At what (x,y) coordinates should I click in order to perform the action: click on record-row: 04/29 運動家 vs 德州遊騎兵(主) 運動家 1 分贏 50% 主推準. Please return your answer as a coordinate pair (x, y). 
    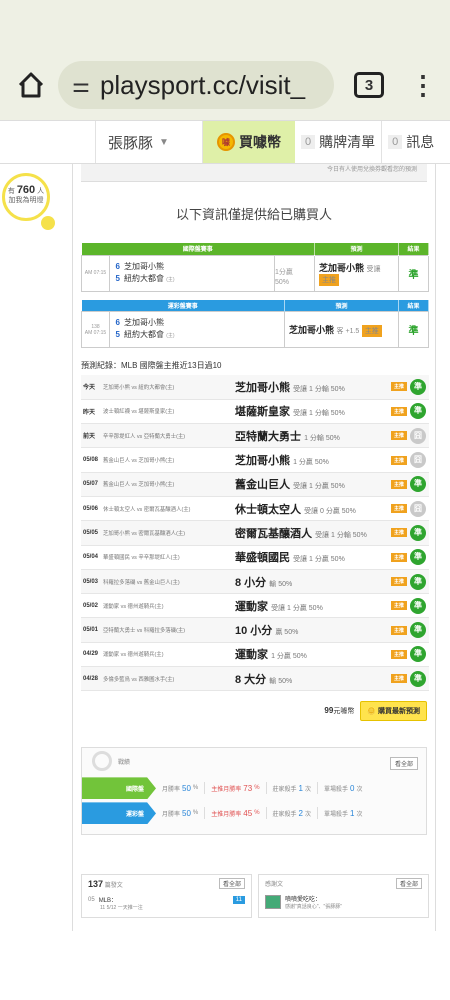
    Looking at the image, I should click on (255, 655).